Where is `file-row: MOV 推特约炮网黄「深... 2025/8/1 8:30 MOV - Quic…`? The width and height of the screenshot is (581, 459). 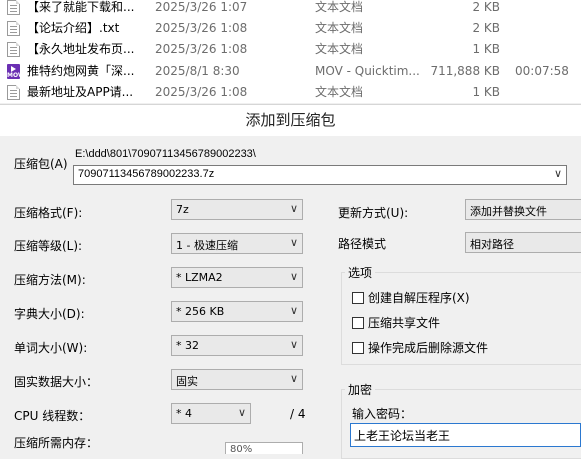
file-row: MOV 推特约炮网黄「深... 2025/8/1 8:30 MOV - Quic… is located at coordinates (290, 71).